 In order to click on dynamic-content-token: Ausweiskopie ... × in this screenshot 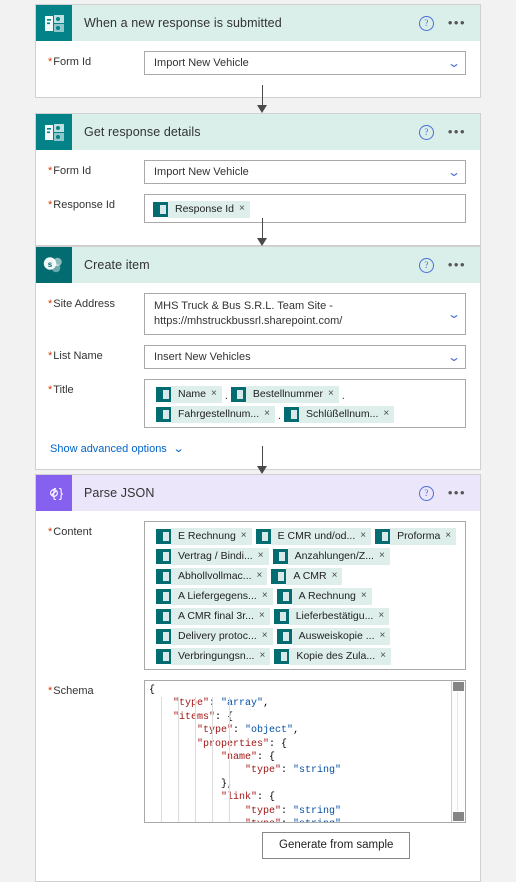, I will do `click(333, 636)`.